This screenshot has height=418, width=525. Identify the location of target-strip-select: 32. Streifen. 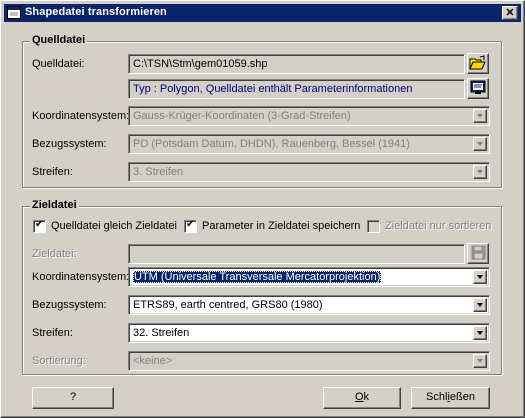
(309, 333).